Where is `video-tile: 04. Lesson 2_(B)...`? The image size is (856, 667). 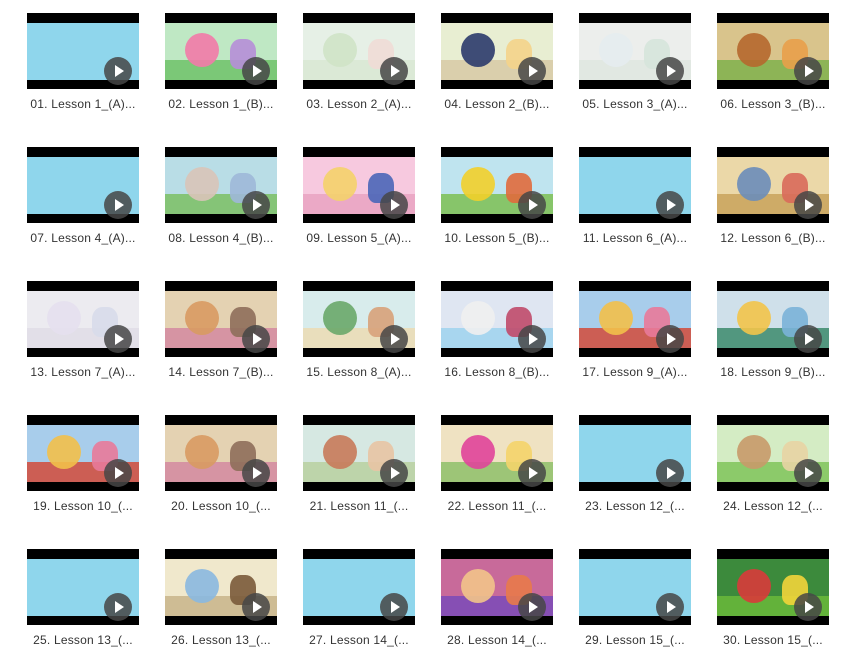 video-tile: 04. Lesson 2_(B)... is located at coordinates (497, 62).